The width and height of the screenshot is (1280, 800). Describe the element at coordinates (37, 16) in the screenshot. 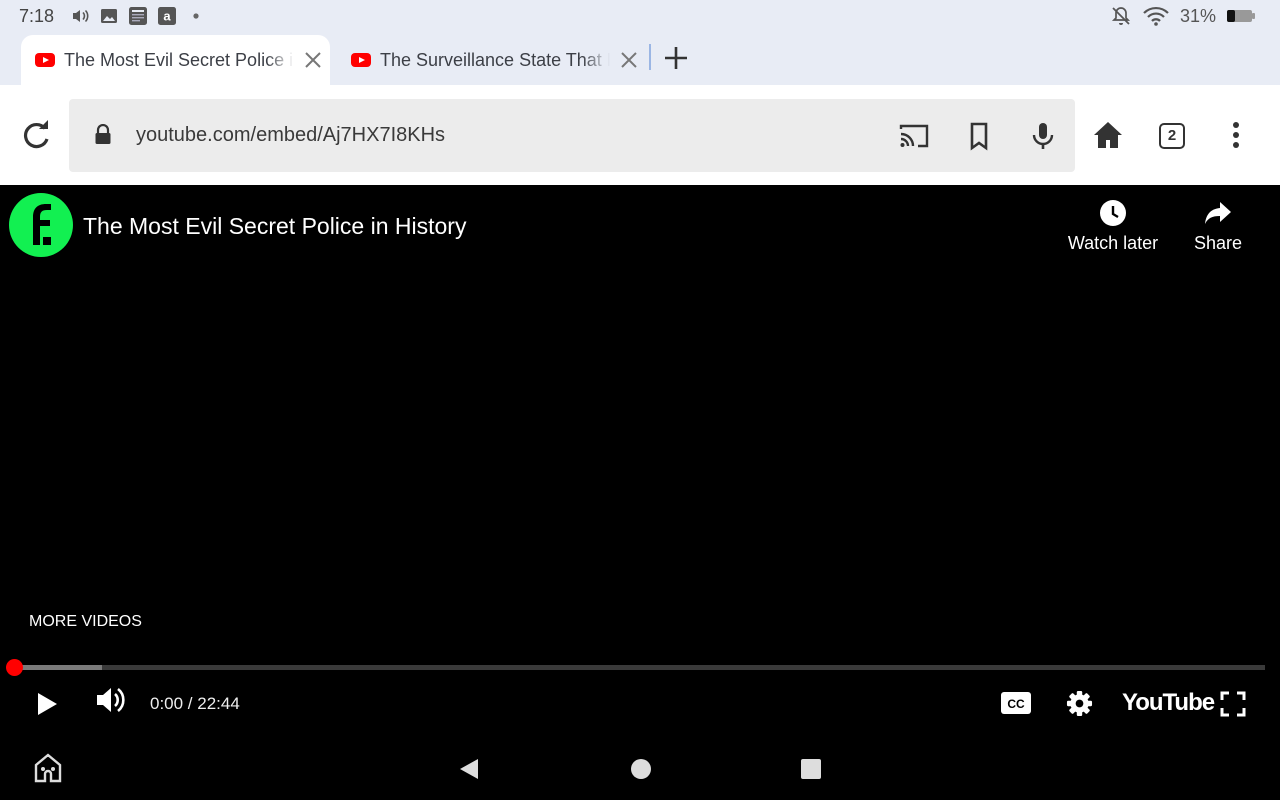

I see `status-time: 7:18` at that location.